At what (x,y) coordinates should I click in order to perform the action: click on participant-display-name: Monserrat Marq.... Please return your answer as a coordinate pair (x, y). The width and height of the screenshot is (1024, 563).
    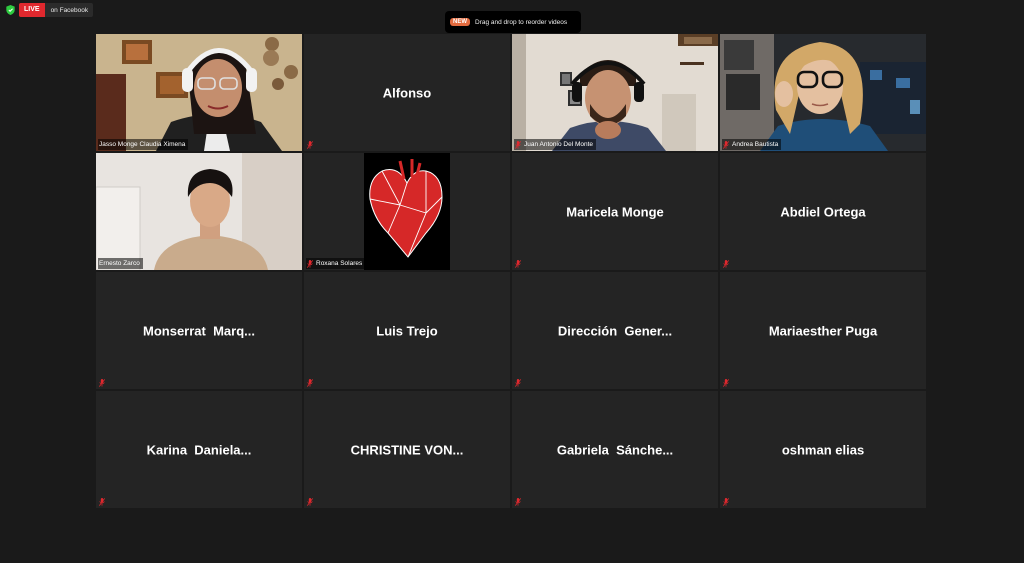
    Looking at the image, I should click on (199, 330).